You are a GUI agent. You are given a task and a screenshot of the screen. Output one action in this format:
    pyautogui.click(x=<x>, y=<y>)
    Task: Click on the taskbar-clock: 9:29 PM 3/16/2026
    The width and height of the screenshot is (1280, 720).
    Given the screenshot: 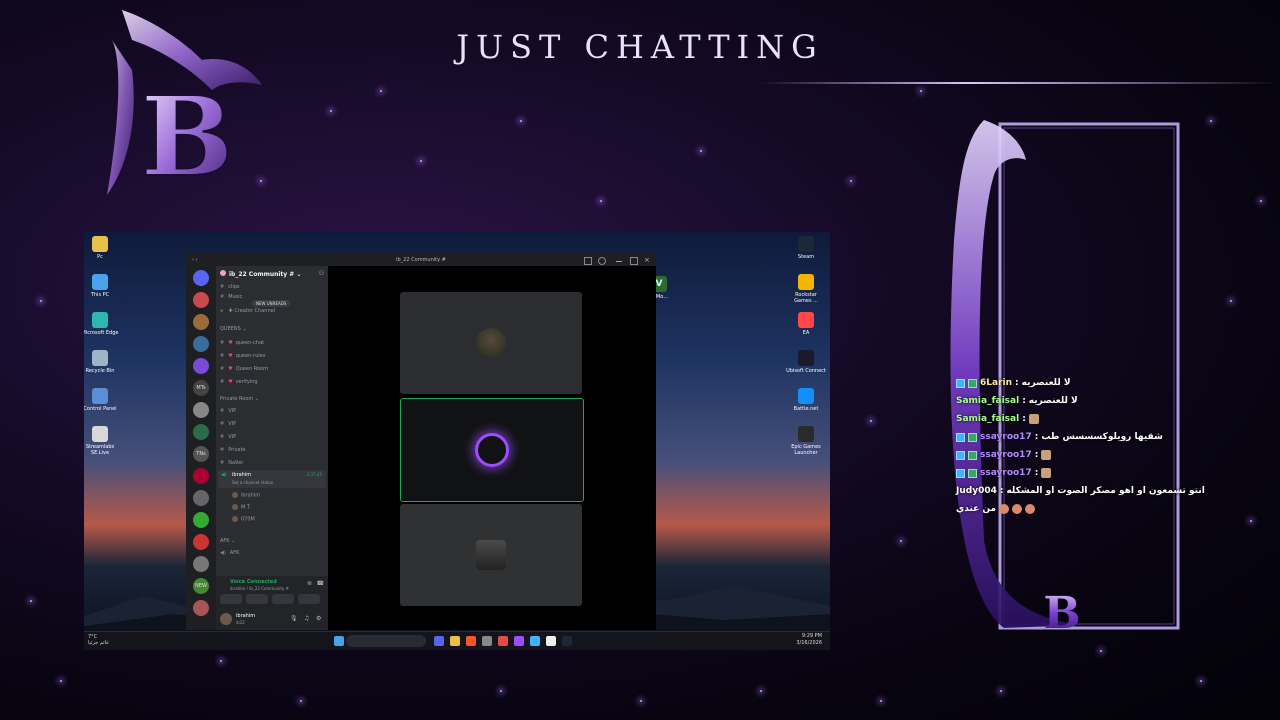 What is the action you would take?
    pyautogui.click(x=809, y=640)
    